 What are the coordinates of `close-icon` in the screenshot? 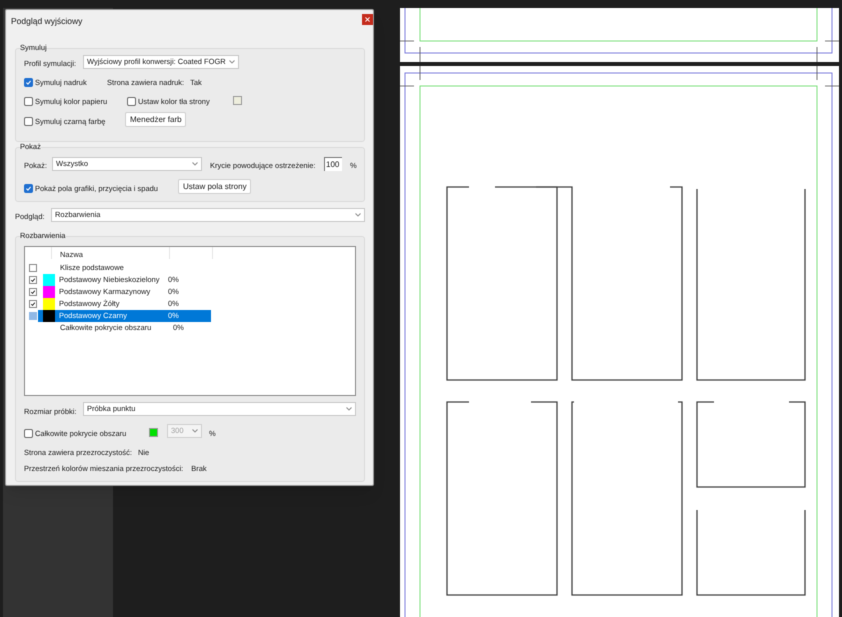 It's located at (367, 19).